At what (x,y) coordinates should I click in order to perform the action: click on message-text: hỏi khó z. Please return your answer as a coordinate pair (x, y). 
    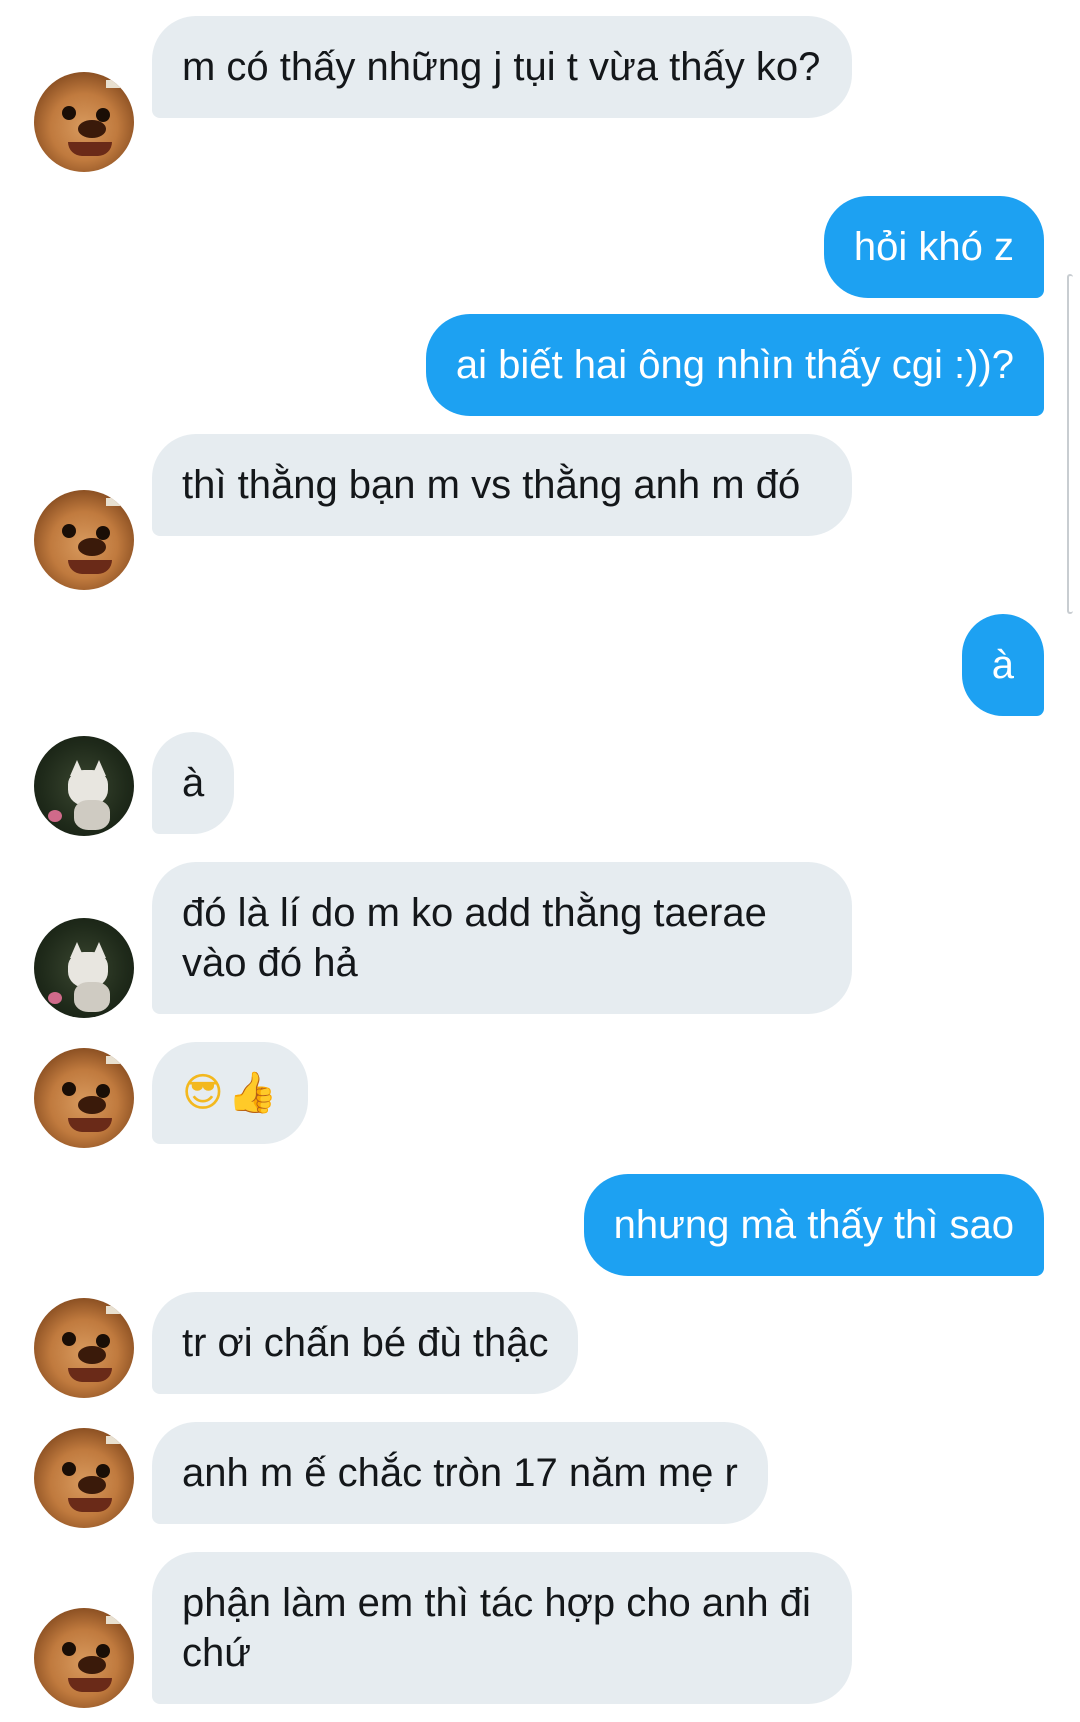
    Looking at the image, I should click on (933, 247).